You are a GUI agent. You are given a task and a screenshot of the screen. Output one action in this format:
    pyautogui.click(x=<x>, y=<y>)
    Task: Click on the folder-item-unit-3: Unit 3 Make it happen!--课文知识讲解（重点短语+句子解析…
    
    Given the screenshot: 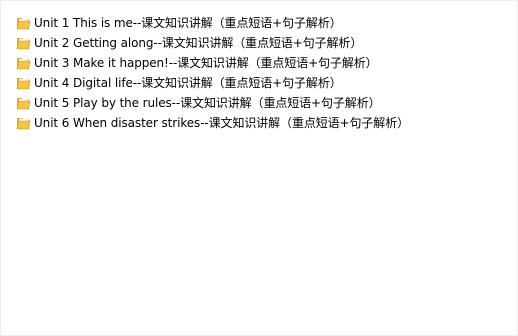 What is the action you would take?
    pyautogui.click(x=212, y=63)
    